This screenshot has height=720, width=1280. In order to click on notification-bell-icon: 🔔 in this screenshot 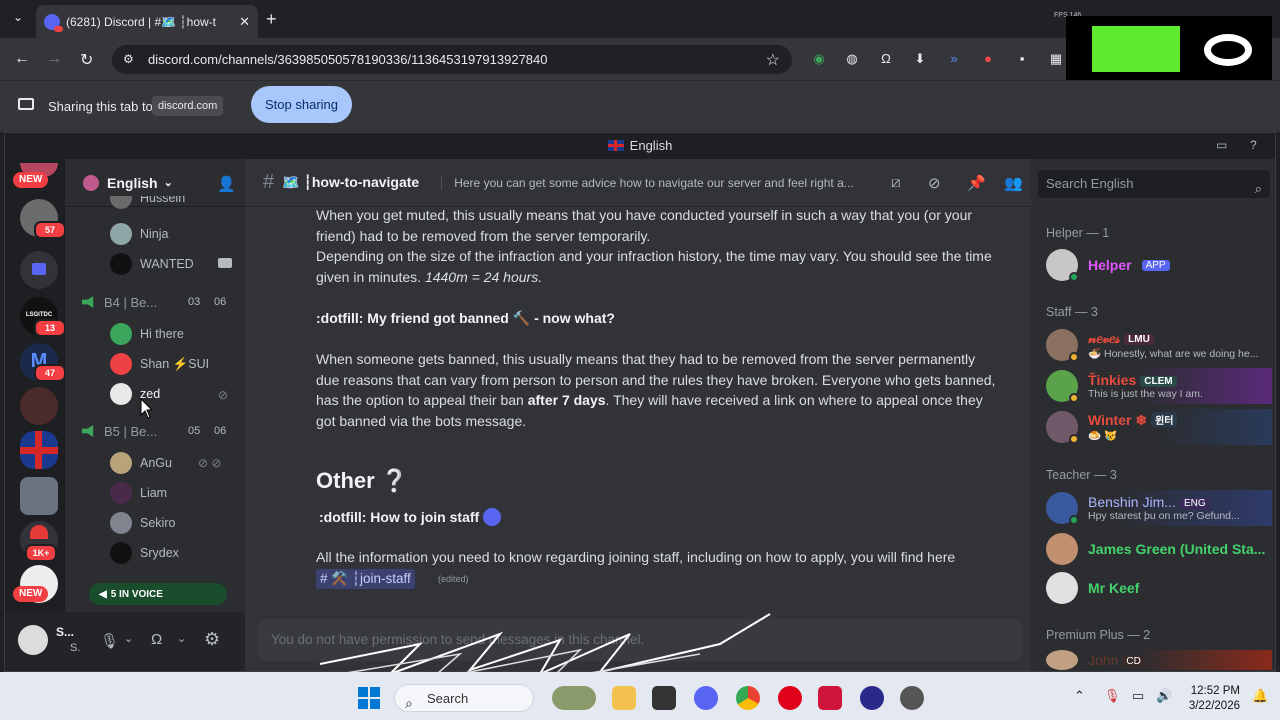, I will do `click(1260, 696)`.